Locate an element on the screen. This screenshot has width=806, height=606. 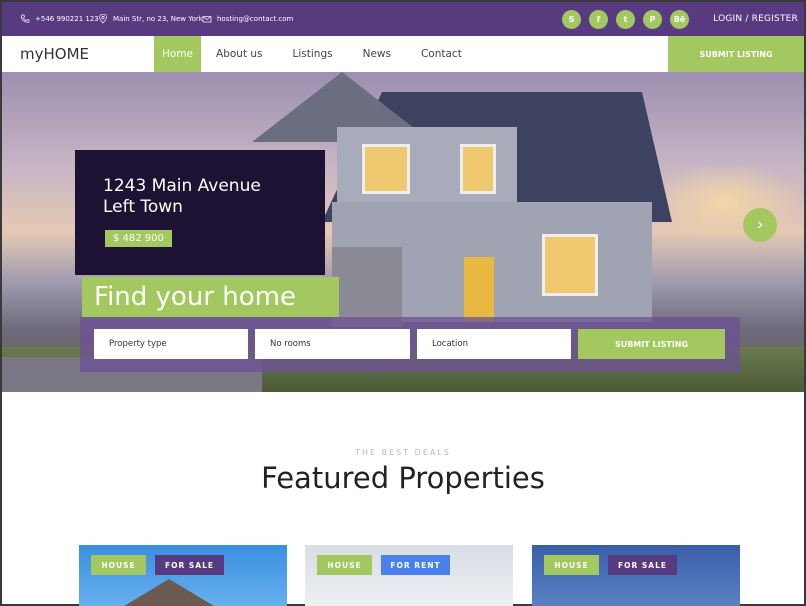
address-text: Main Str, no 23, New York is located at coordinates (158, 19).